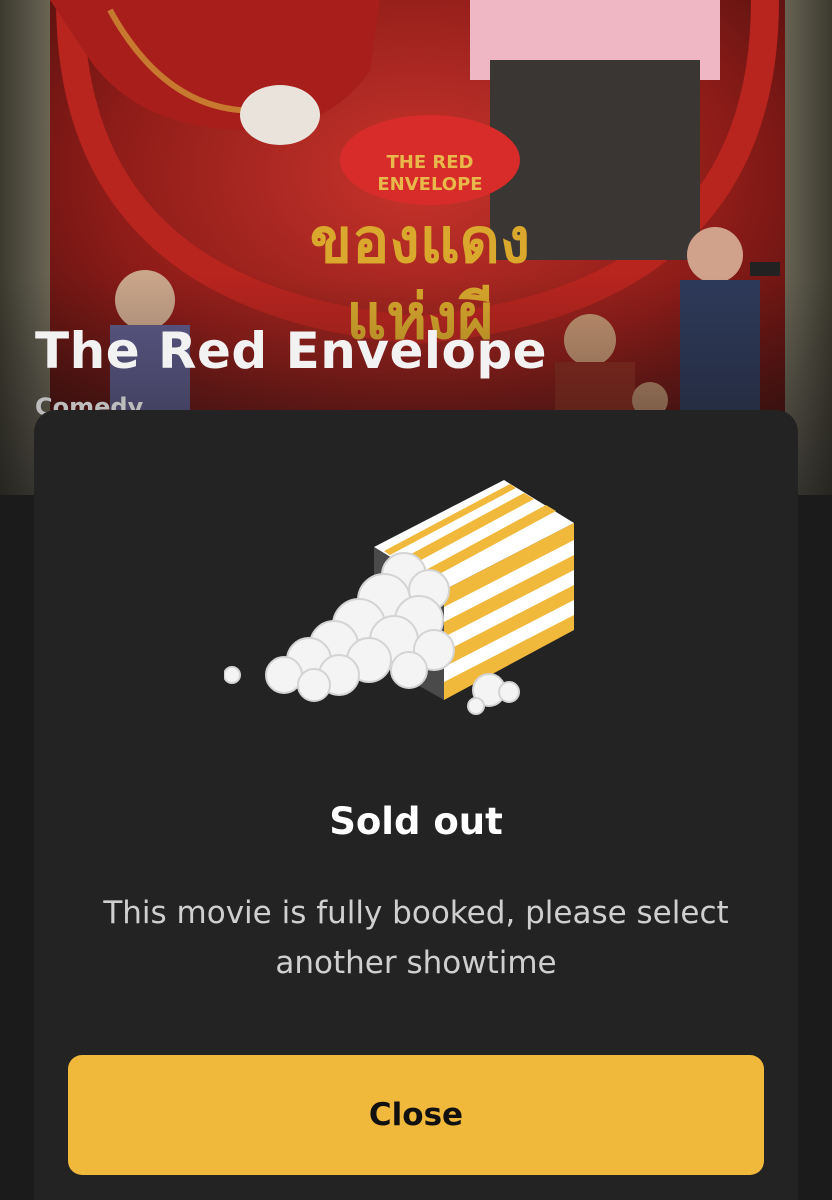 The width and height of the screenshot is (832, 1200). What do you see at coordinates (429, 162) in the screenshot?
I see `poster-title-en: THE RED` at bounding box center [429, 162].